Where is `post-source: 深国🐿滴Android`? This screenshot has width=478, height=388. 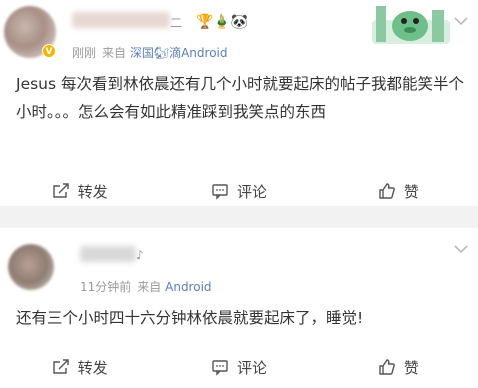
post-source: 深国🐿滴Android is located at coordinates (179, 53).